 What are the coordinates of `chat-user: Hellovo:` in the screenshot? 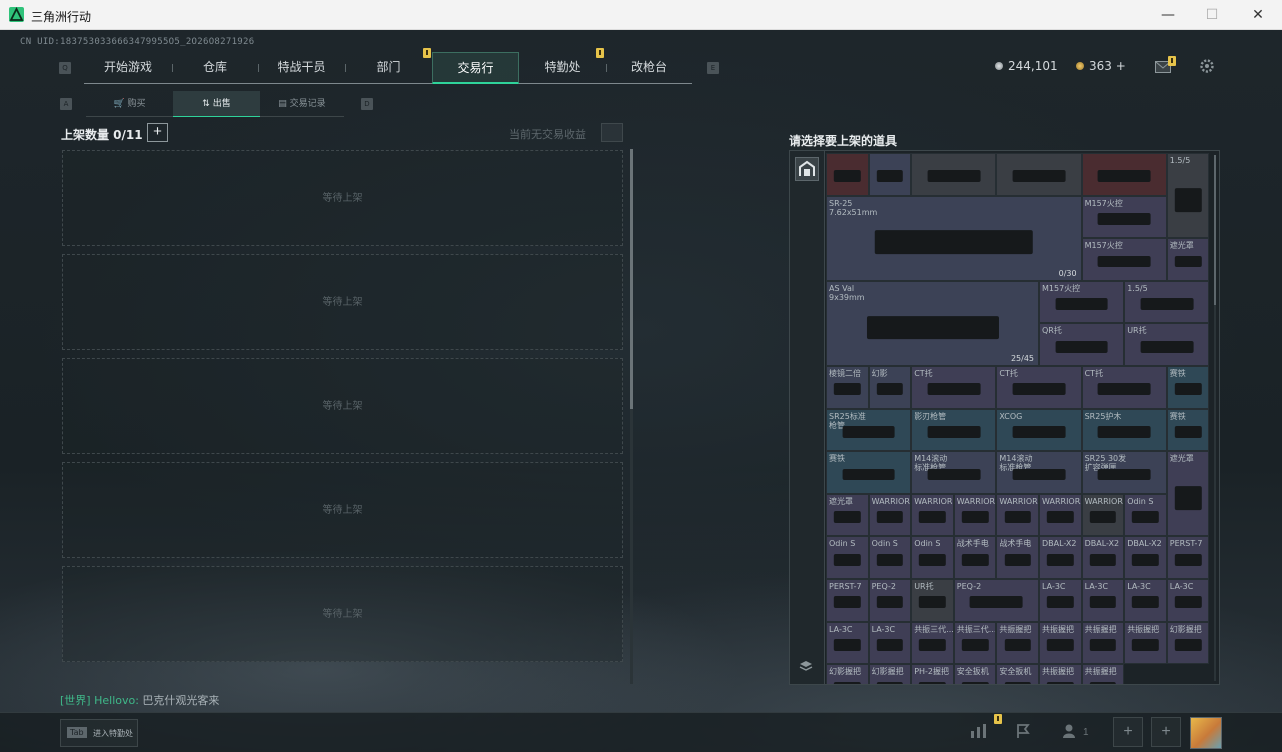 It's located at (116, 700).